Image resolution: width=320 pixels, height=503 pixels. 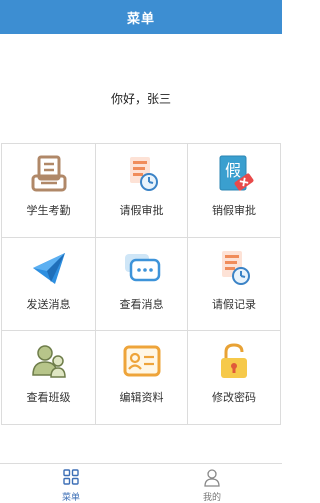 I want to click on bottom-tab-bar: 菜单 我的, so click(x=141, y=483).